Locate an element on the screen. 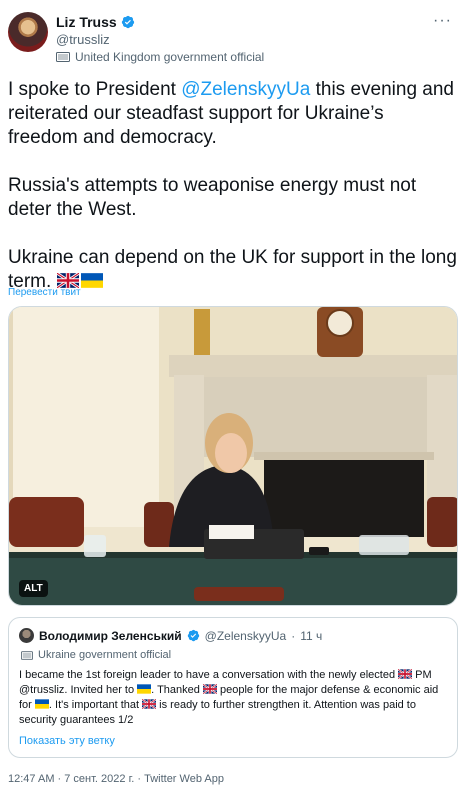 This screenshot has height=800, width=466. author-avatar is located at coordinates (28, 32).